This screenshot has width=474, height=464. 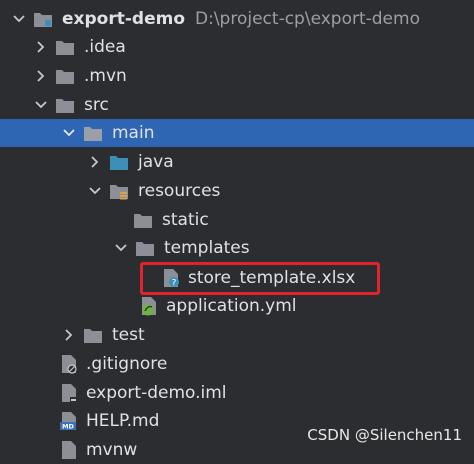 What do you see at coordinates (69, 393) in the screenshot?
I see `iml-file-icon` at bounding box center [69, 393].